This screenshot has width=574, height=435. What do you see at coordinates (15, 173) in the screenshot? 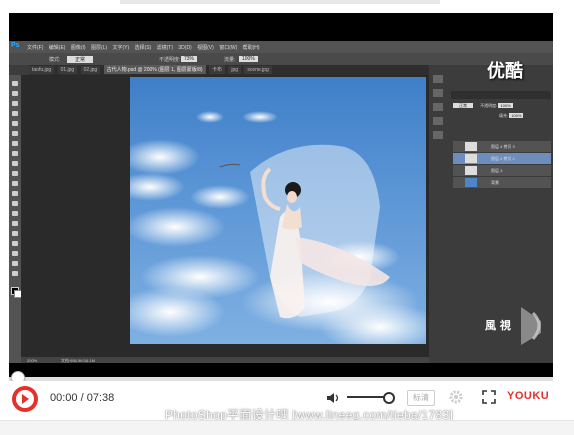
I see `history-brush-tool-icon` at bounding box center [15, 173].